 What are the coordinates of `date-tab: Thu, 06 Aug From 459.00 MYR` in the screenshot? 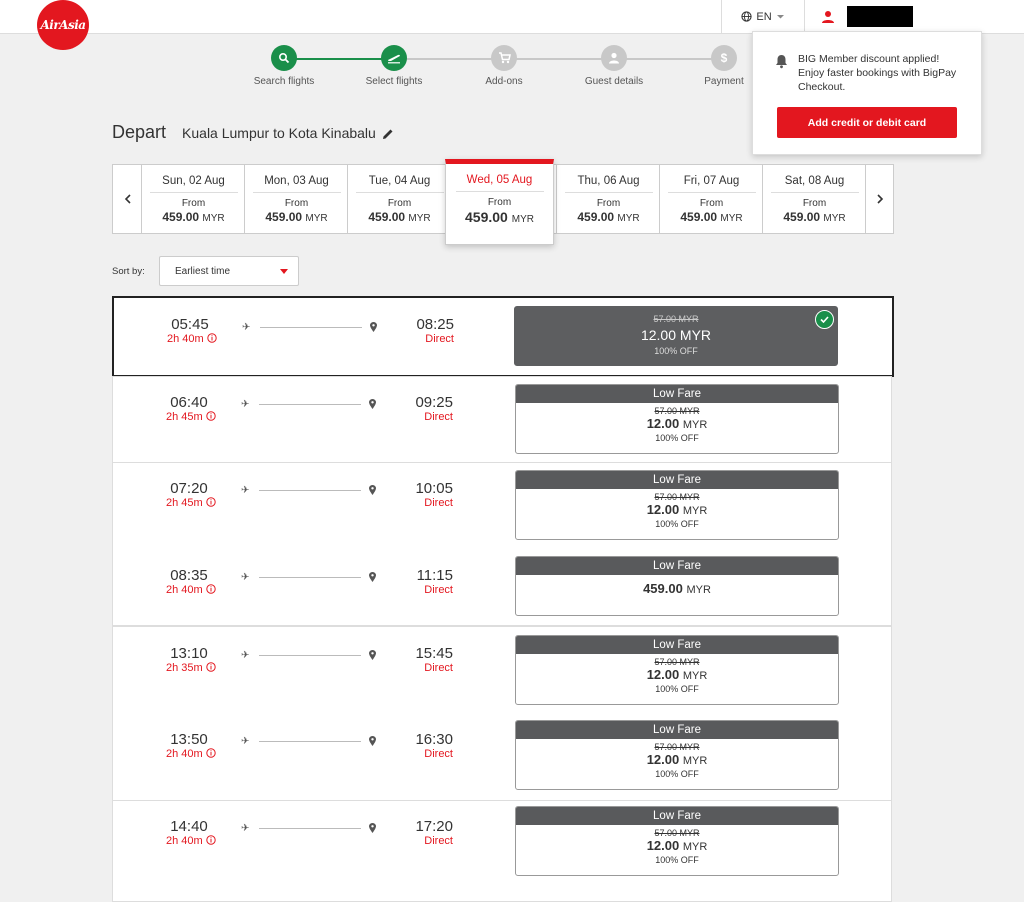 It's located at (608, 199).